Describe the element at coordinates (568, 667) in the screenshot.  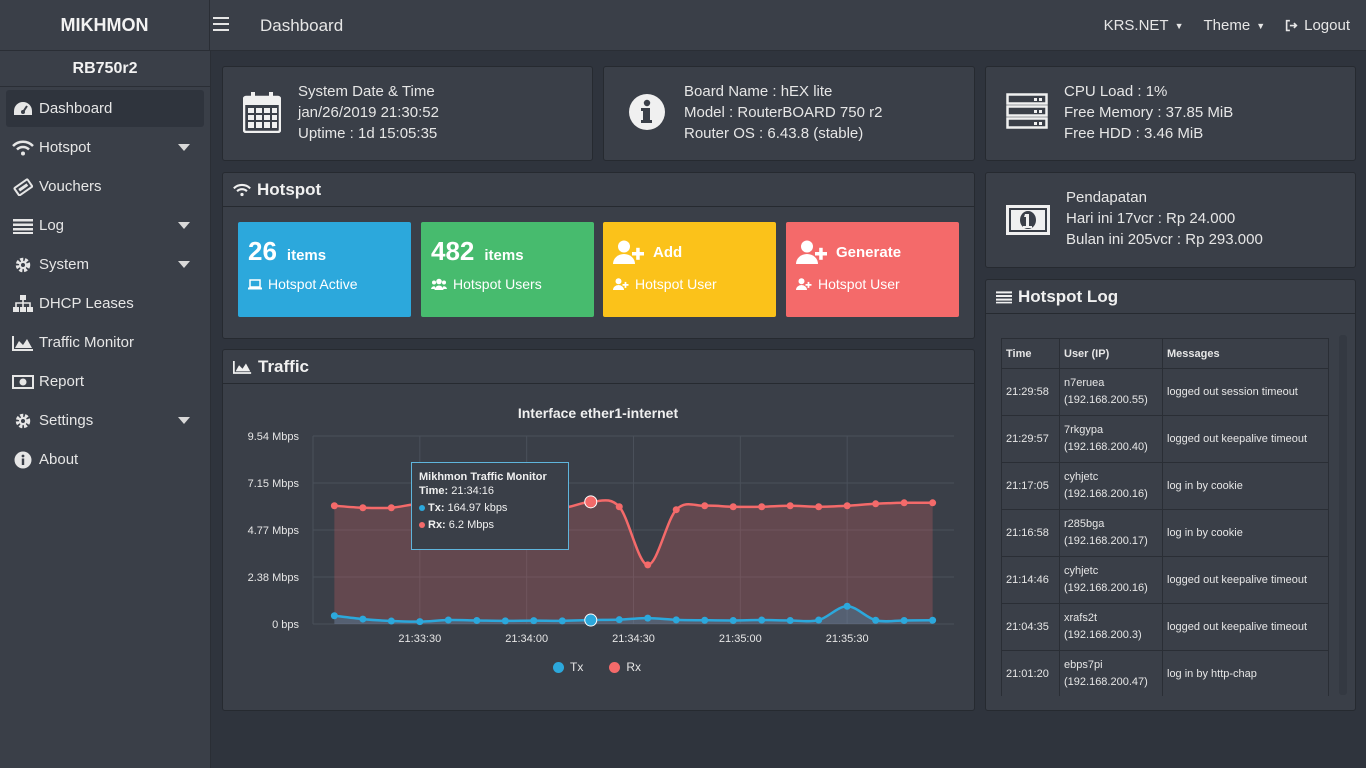
I see `legend-item-tx: Tx` at that location.